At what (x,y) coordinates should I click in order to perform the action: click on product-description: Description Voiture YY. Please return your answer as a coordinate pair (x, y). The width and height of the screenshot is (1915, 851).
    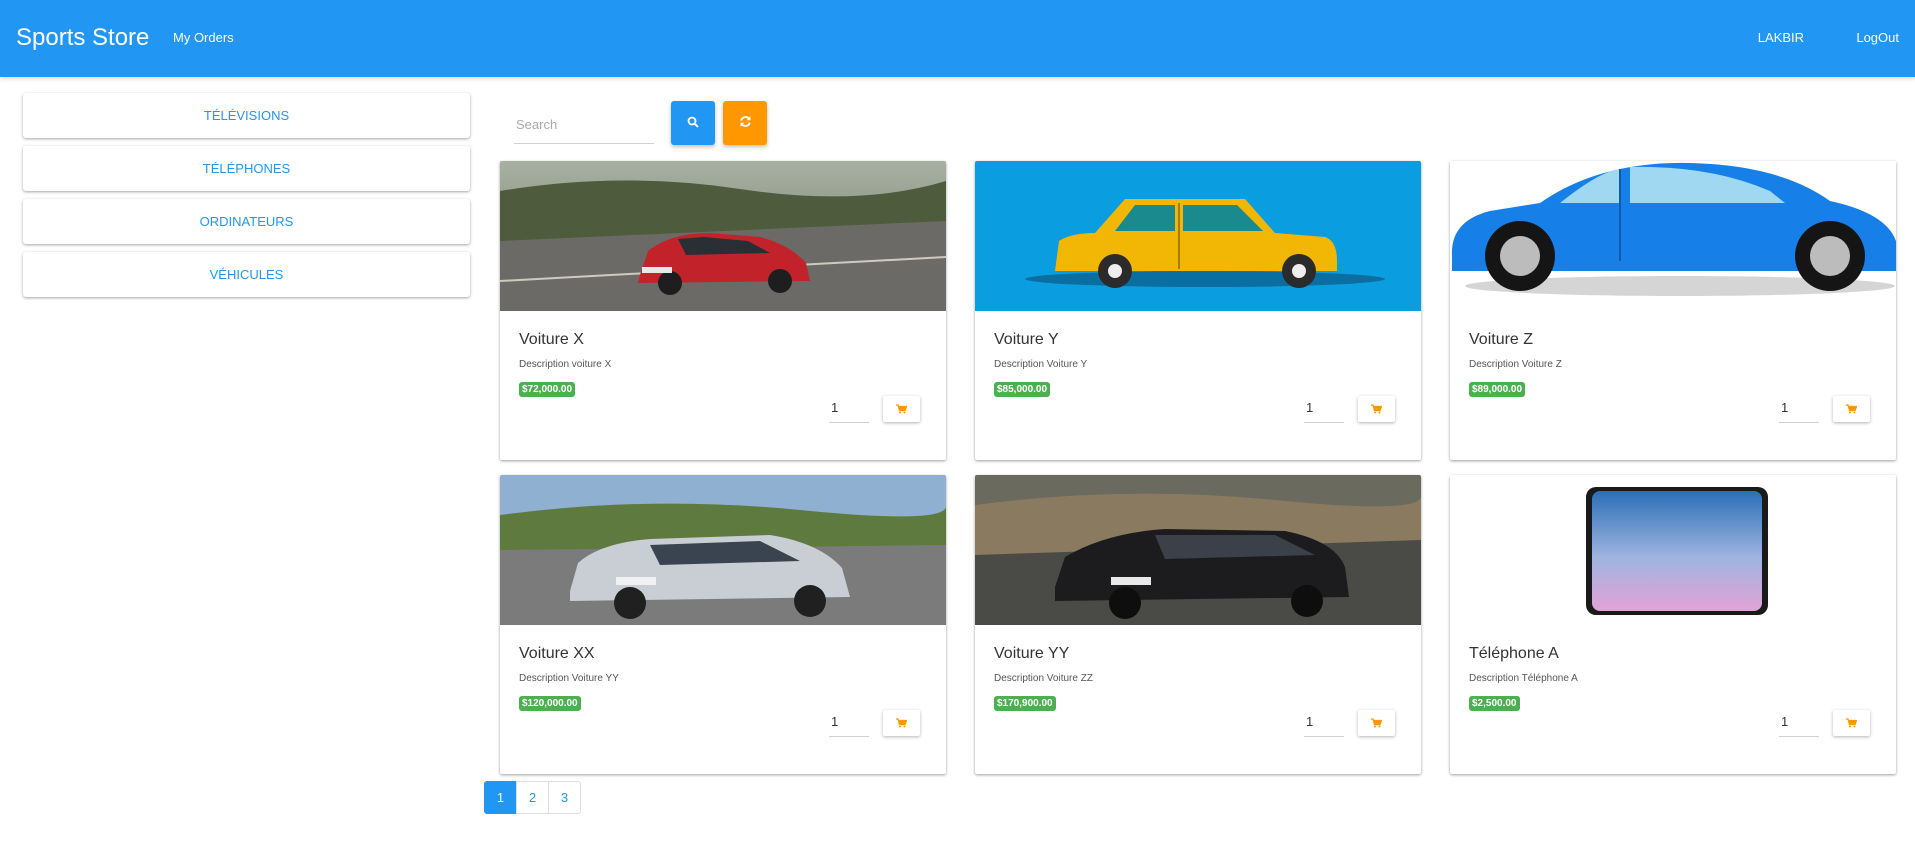
    Looking at the image, I should click on (569, 678).